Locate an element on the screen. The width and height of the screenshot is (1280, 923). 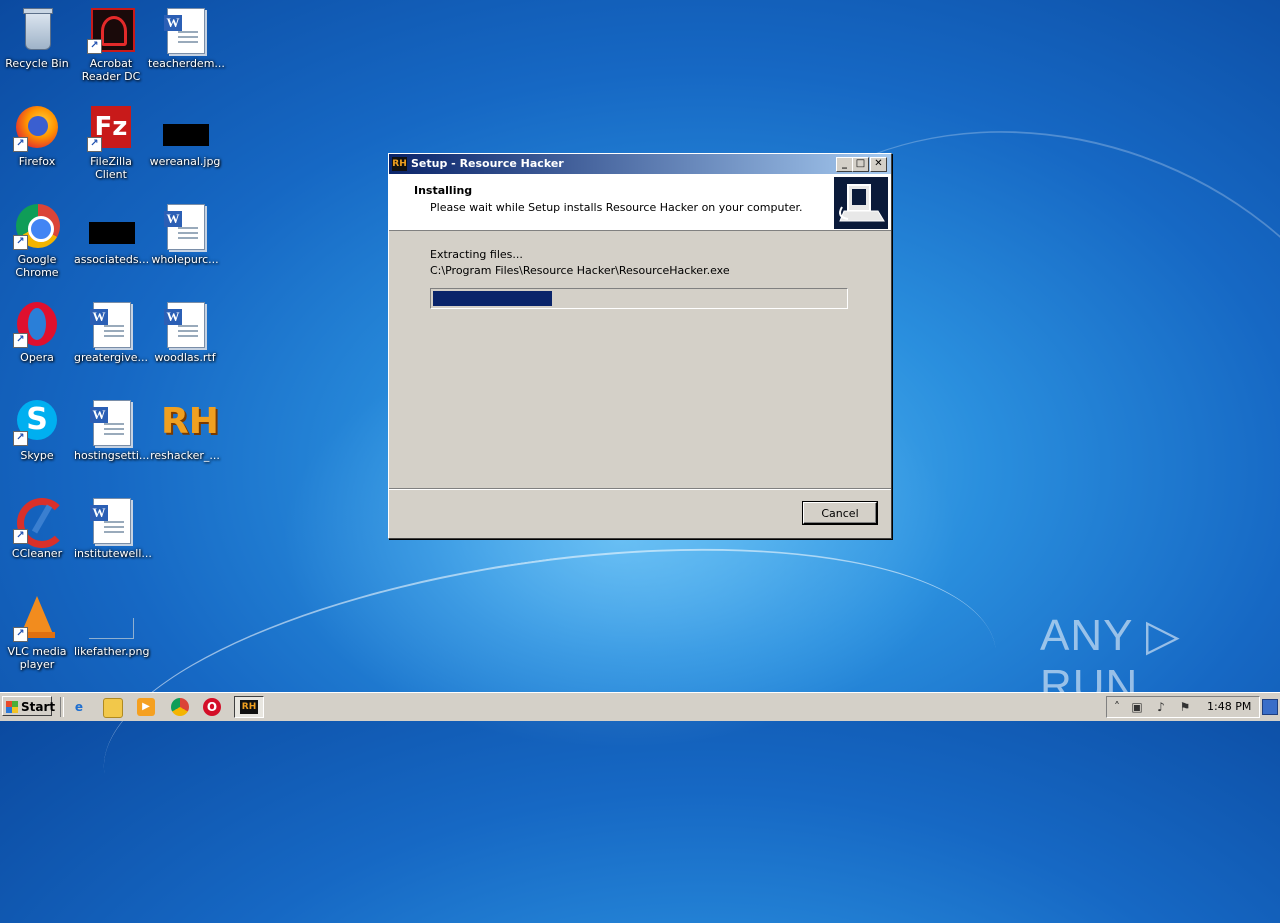
opera-icon: O is located at coordinates (212, 707).